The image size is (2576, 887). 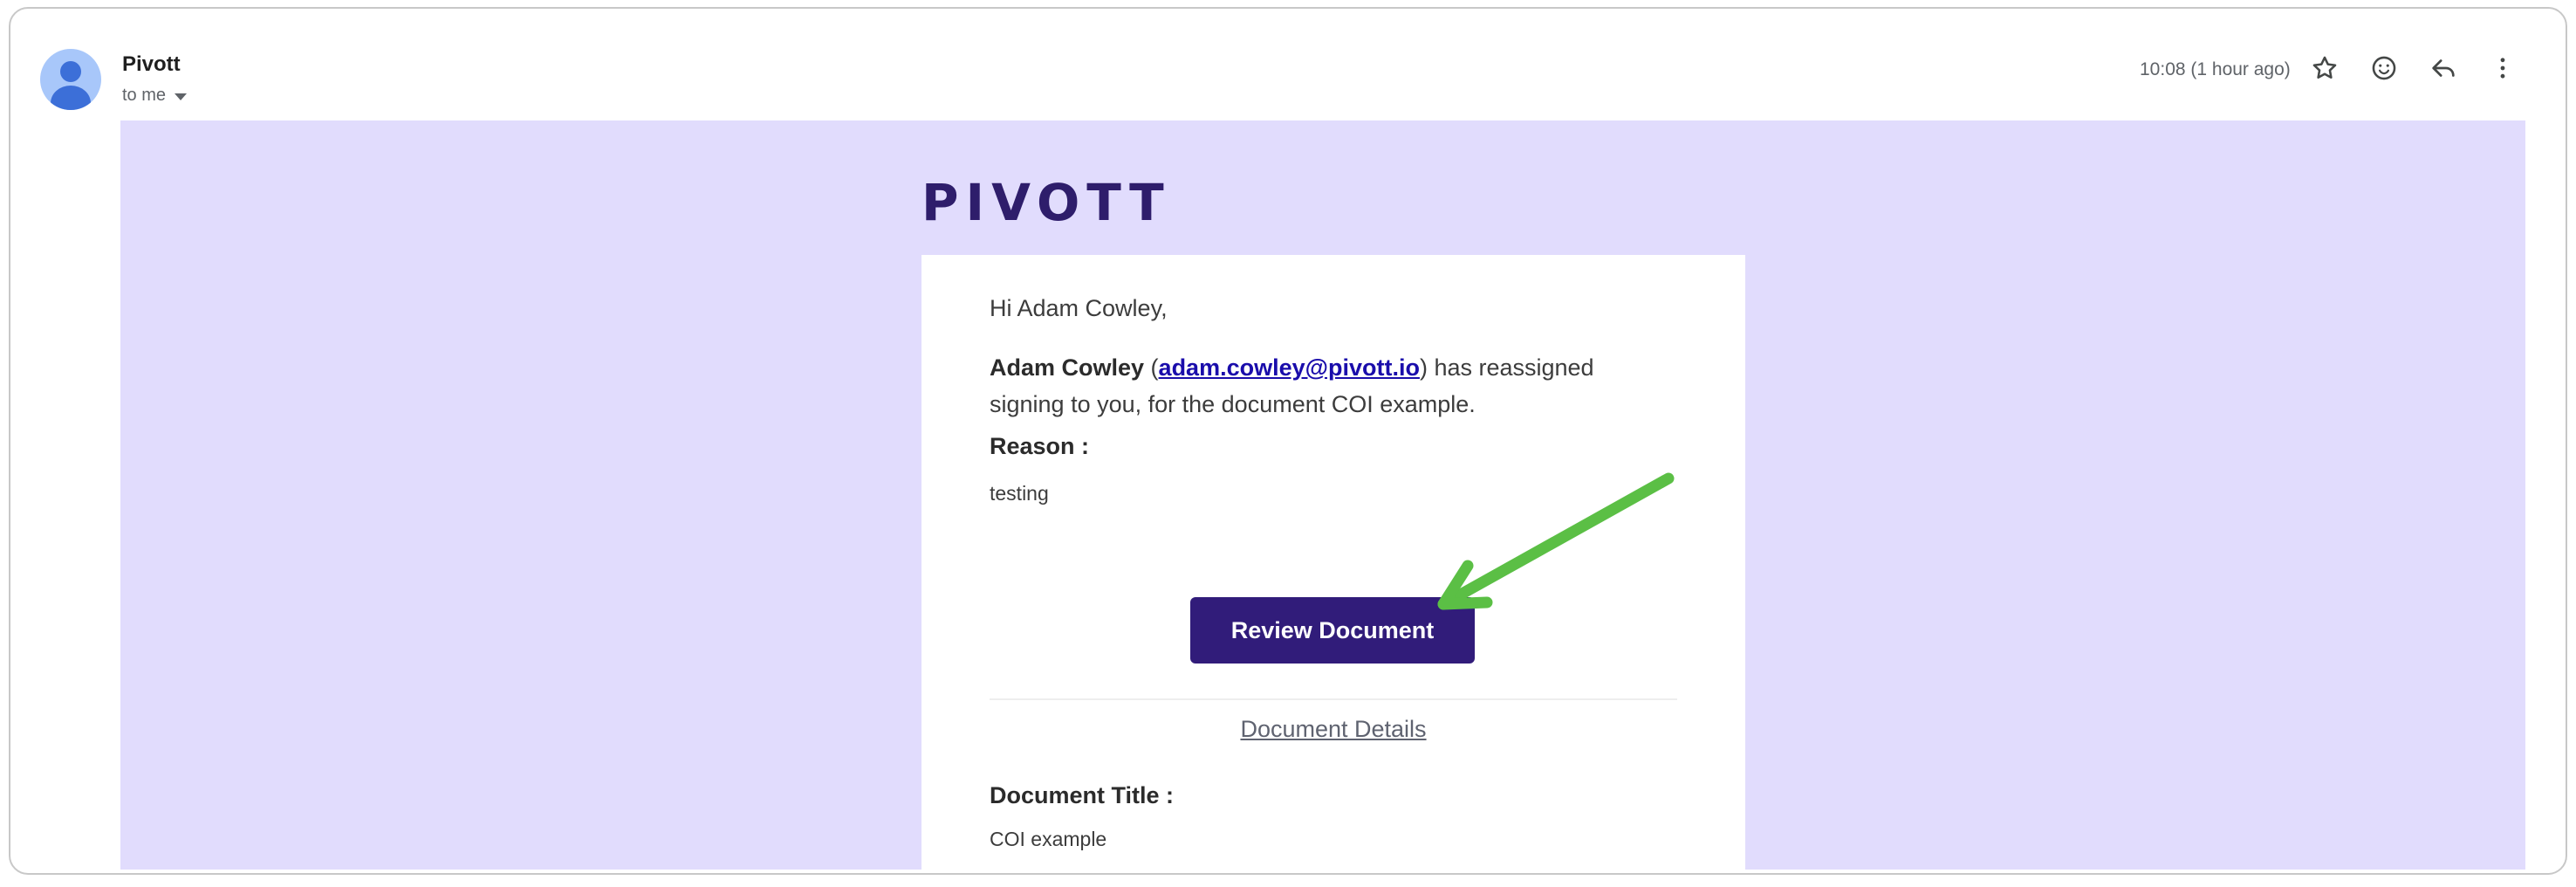 I want to click on avatar-body, so click(x=71, y=98).